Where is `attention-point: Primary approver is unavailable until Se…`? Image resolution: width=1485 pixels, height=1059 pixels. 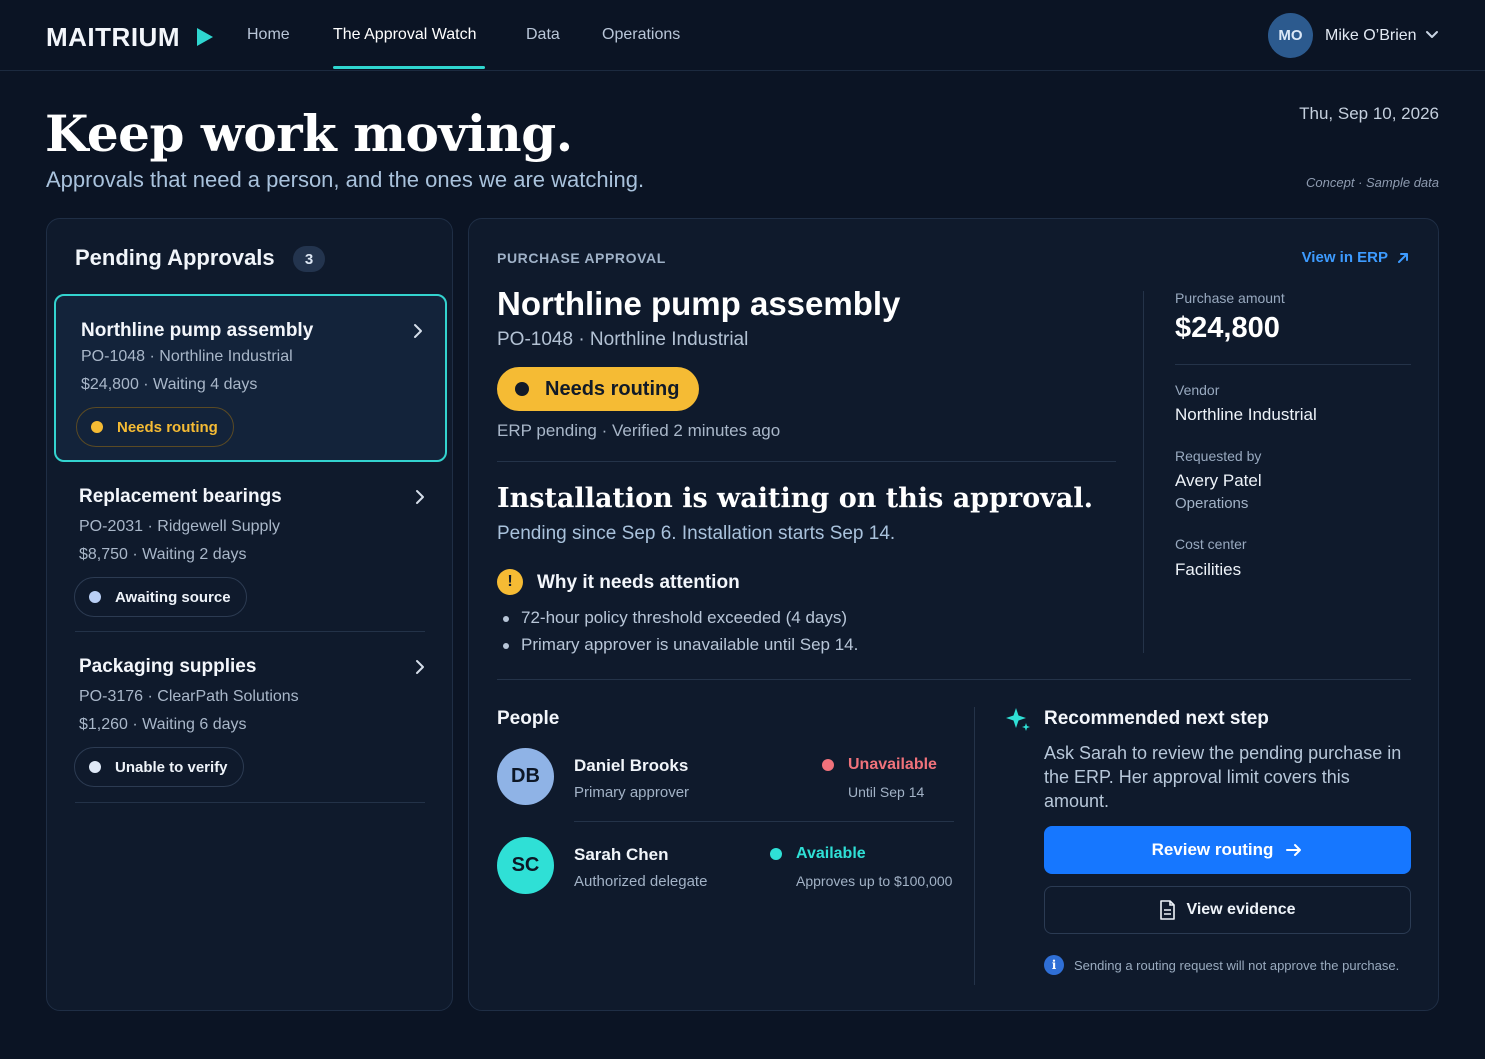 attention-point: Primary approver is unavailable until Se… is located at coordinates (680, 645).